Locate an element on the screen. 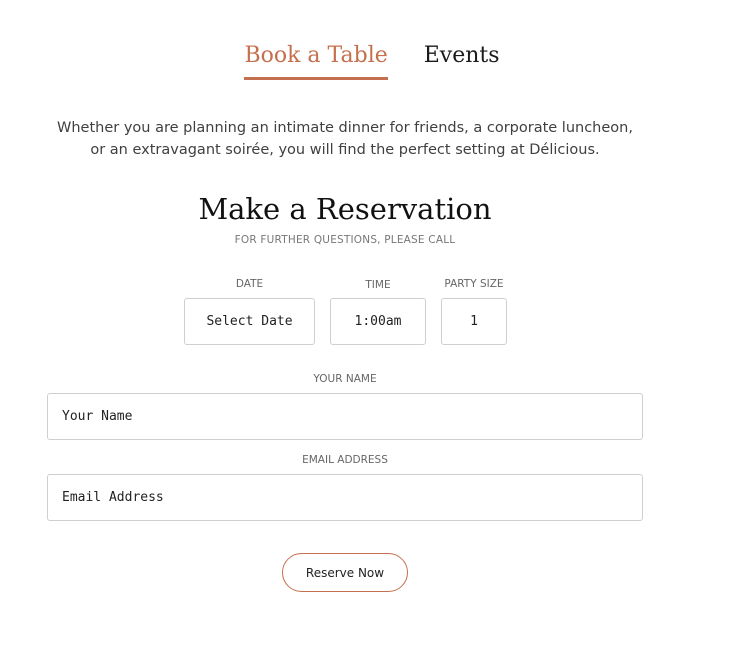 The width and height of the screenshot is (744, 658). party-size-select: 1 is located at coordinates (474, 321).